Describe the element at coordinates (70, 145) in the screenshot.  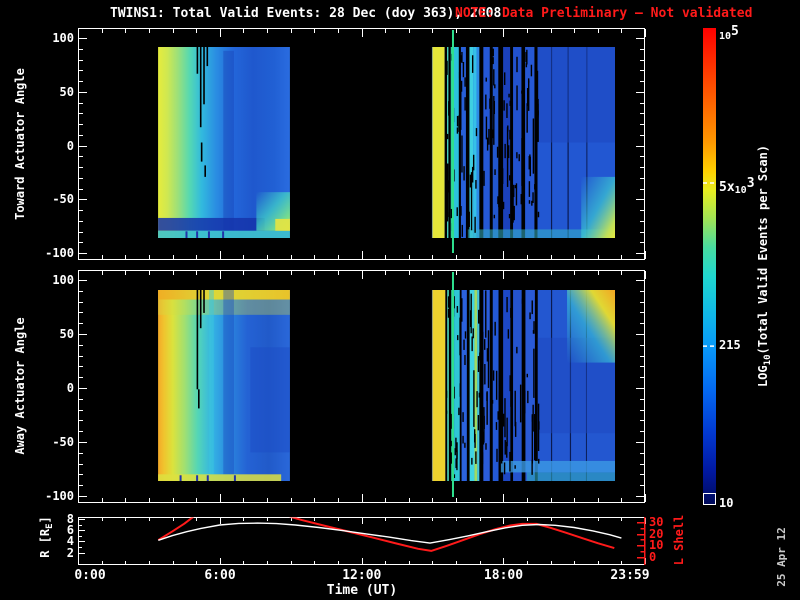
I see `ytick-toward-0: 0` at that location.